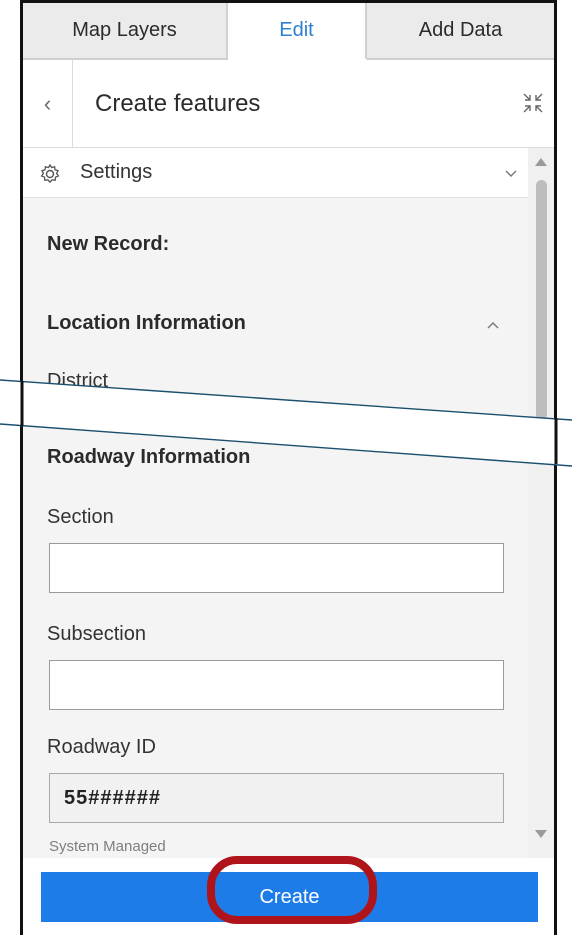  Describe the element at coordinates (460, 31) in the screenshot. I see `tab-add-data: Add Data` at that location.